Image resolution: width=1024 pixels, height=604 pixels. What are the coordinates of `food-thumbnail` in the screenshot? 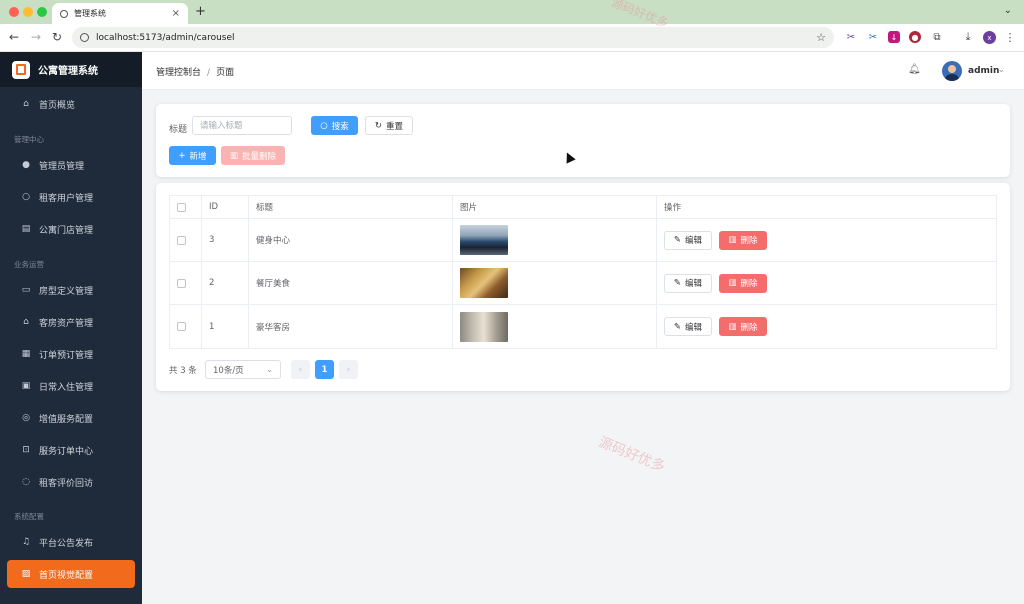 It's located at (484, 283).